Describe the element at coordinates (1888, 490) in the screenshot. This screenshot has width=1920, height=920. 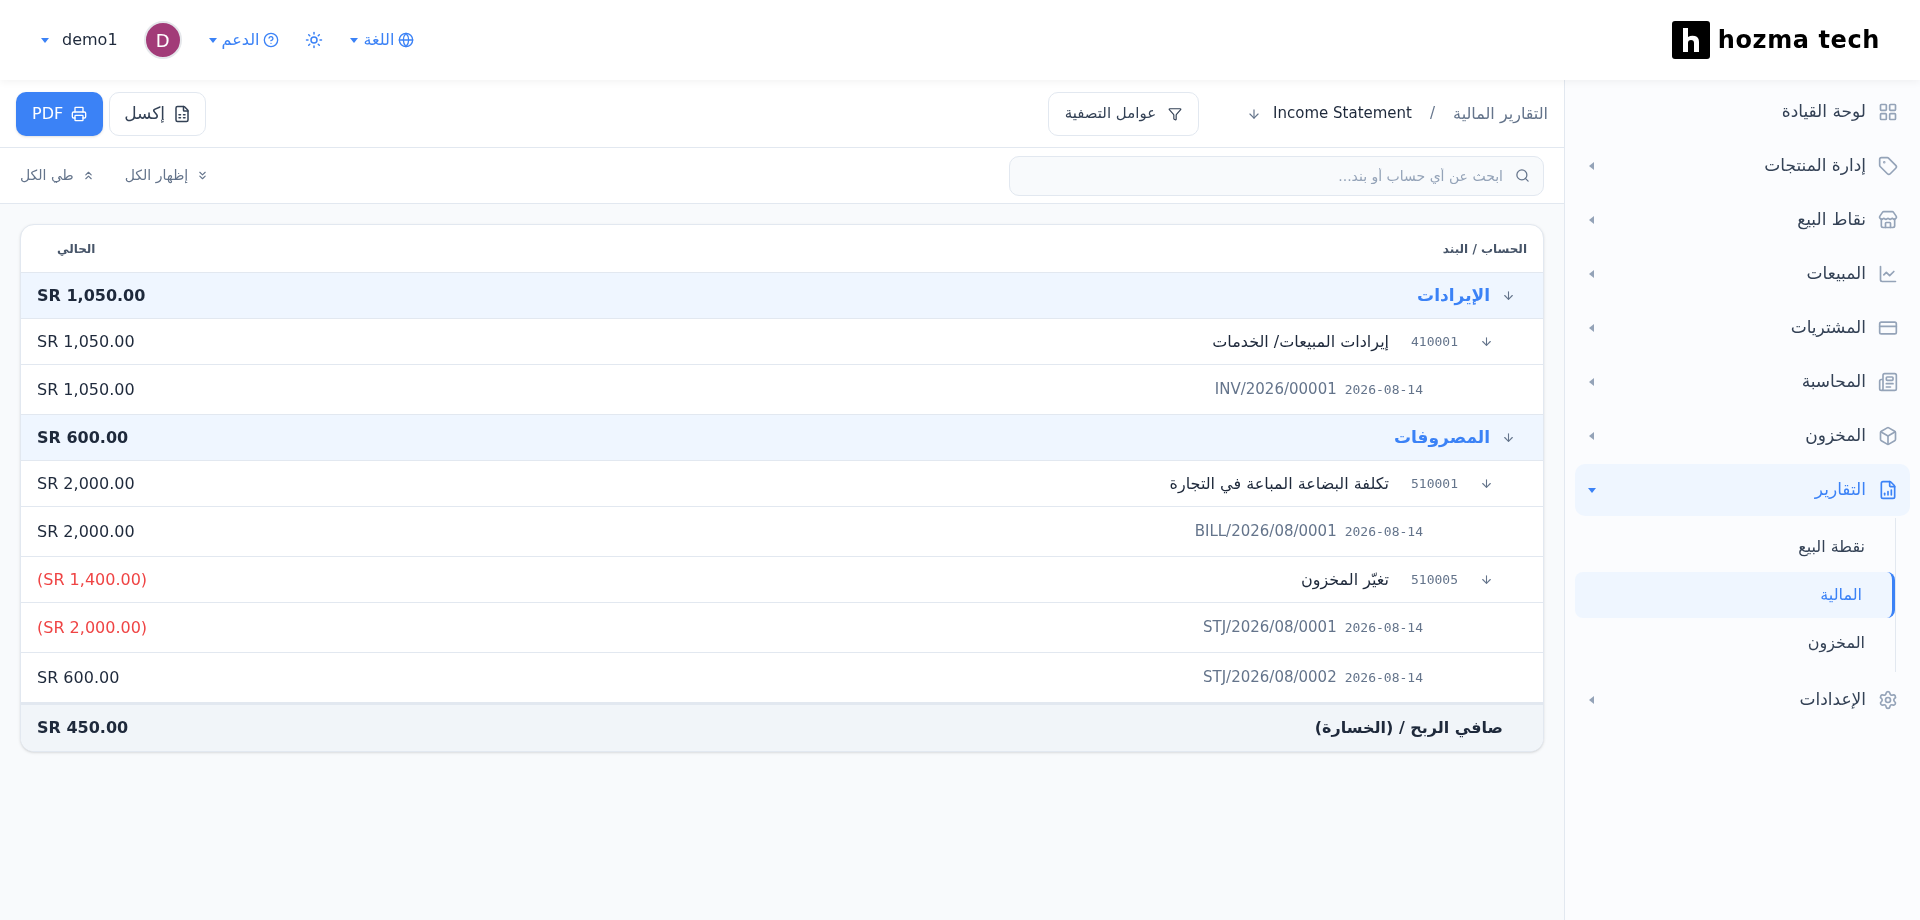
I see `bar-chart-icon` at that location.